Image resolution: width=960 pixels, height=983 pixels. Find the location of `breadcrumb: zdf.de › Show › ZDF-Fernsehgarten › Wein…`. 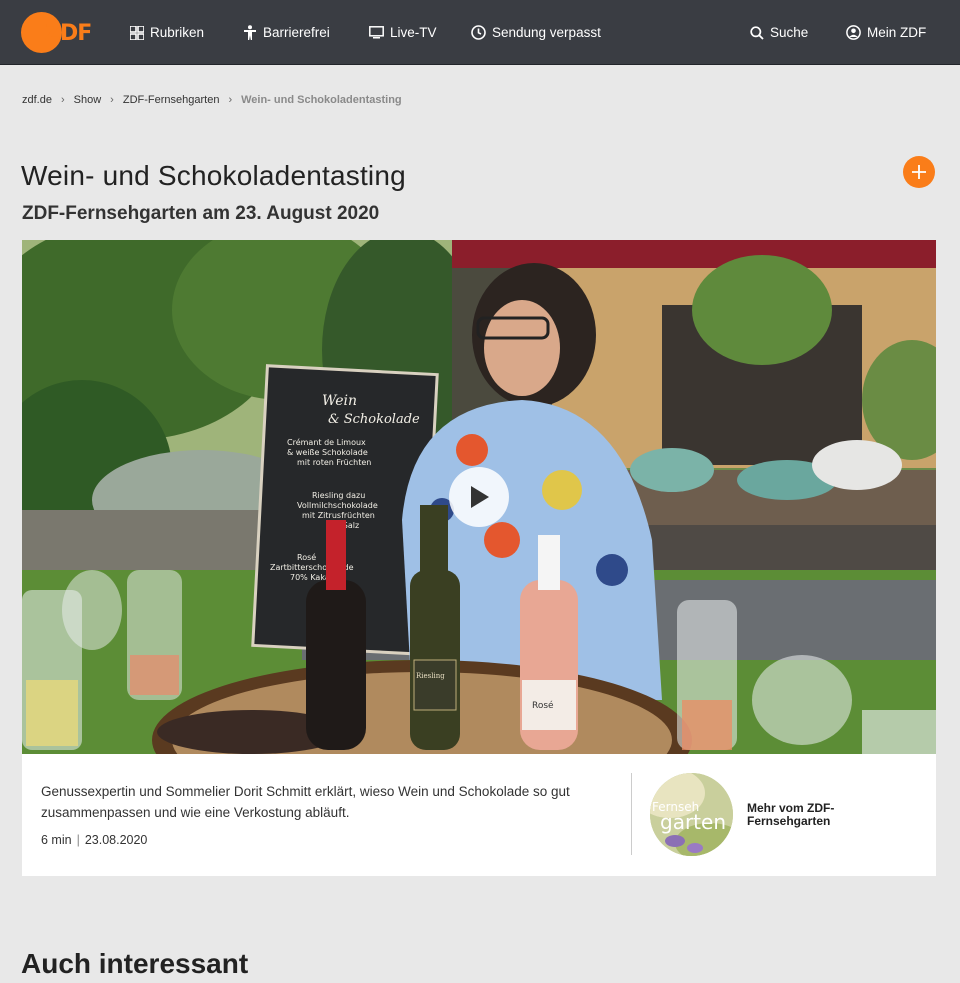

breadcrumb: zdf.de › Show › ZDF-Fernsehgarten › Wein… is located at coordinates (212, 100).